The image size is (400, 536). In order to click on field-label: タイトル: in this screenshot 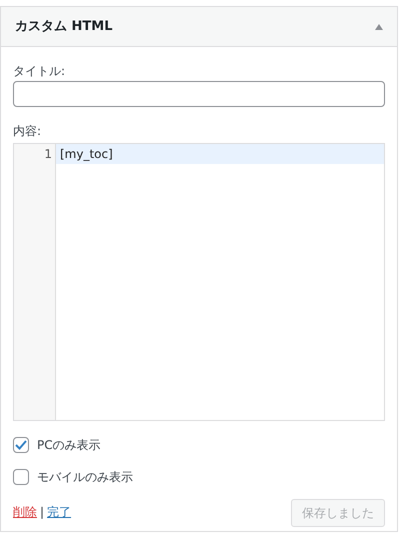, I will do `click(39, 71)`.